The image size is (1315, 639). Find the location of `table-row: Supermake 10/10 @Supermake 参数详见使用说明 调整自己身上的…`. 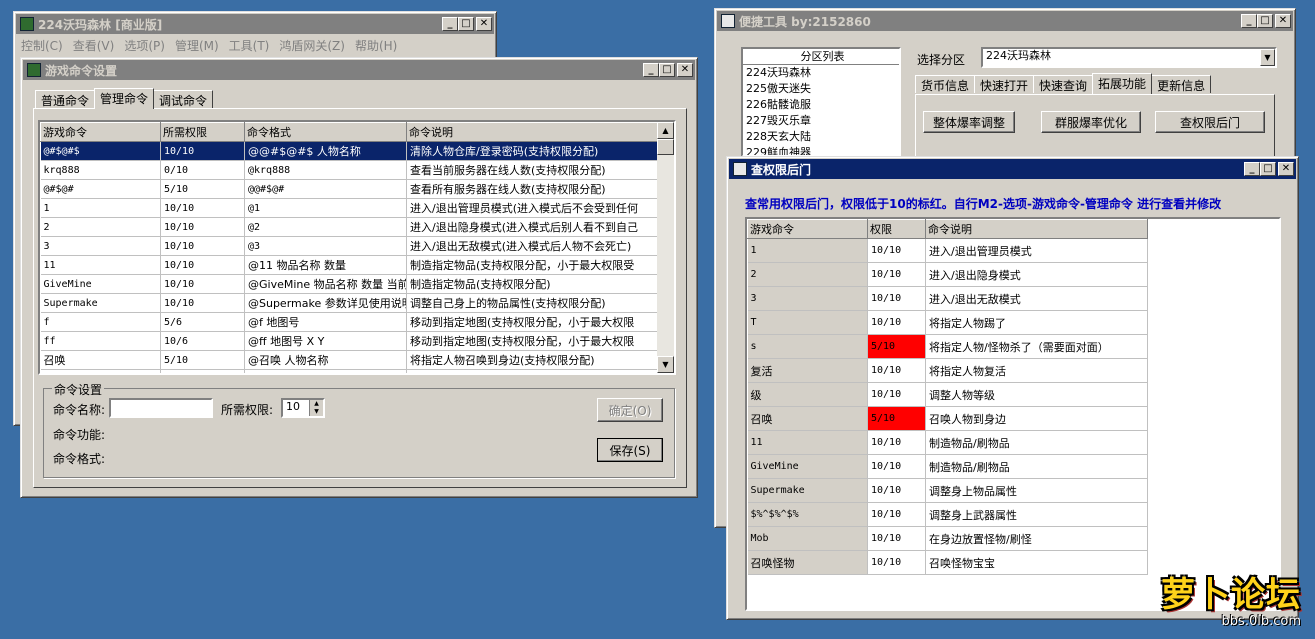

table-row: Supermake 10/10 @Supermake 参数详见使用说明 调整自己身上的… is located at coordinates (350, 303).